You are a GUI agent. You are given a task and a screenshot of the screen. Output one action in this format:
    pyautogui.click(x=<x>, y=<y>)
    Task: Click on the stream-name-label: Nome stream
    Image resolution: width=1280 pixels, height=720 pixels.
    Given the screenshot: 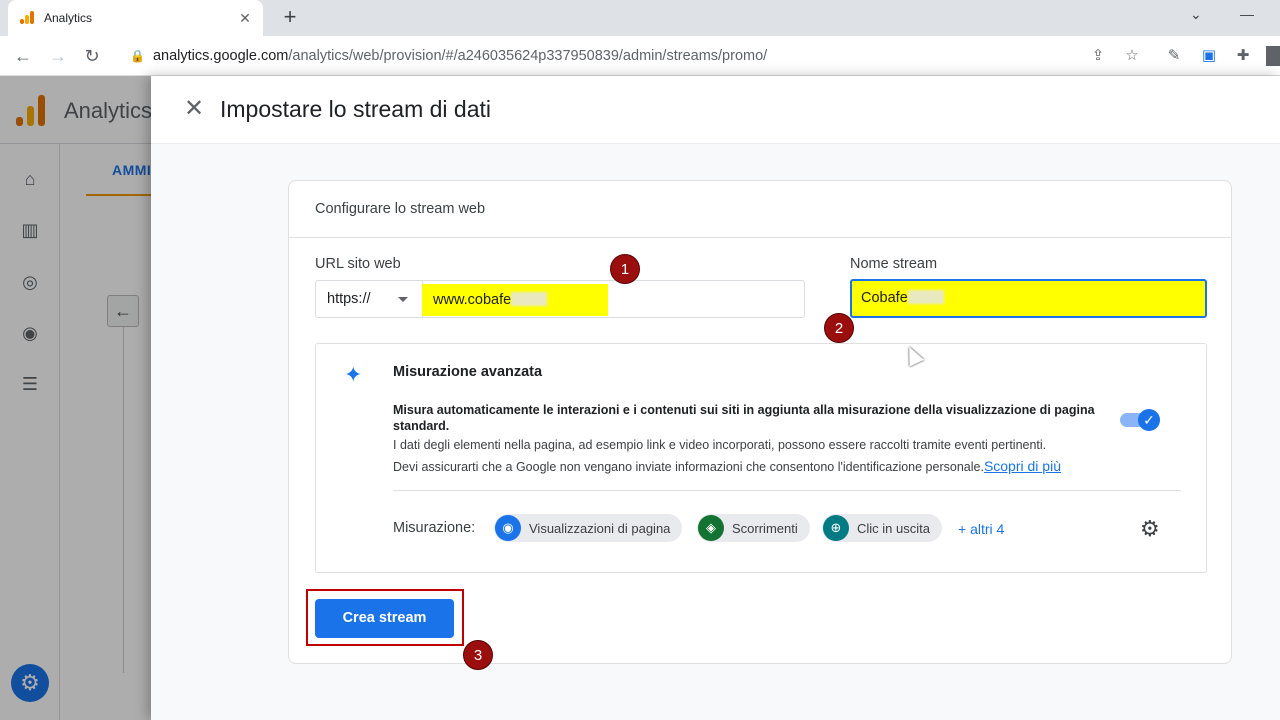 What is the action you would take?
    pyautogui.click(x=894, y=264)
    